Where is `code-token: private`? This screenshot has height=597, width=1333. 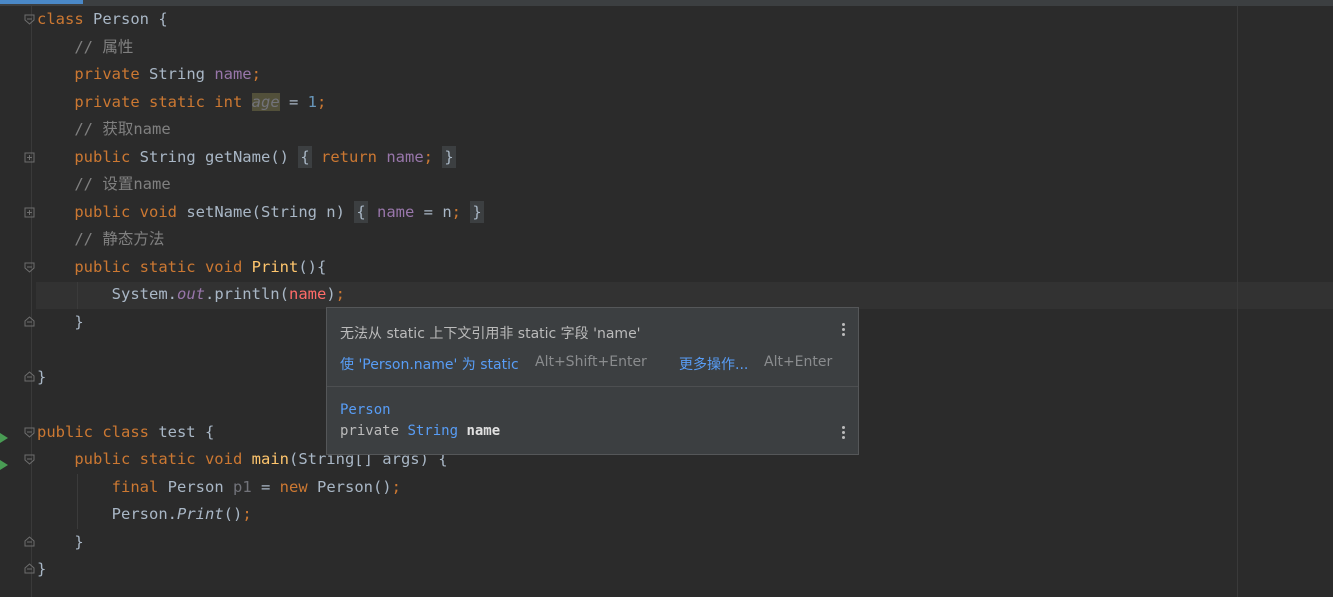 code-token: private is located at coordinates (107, 74).